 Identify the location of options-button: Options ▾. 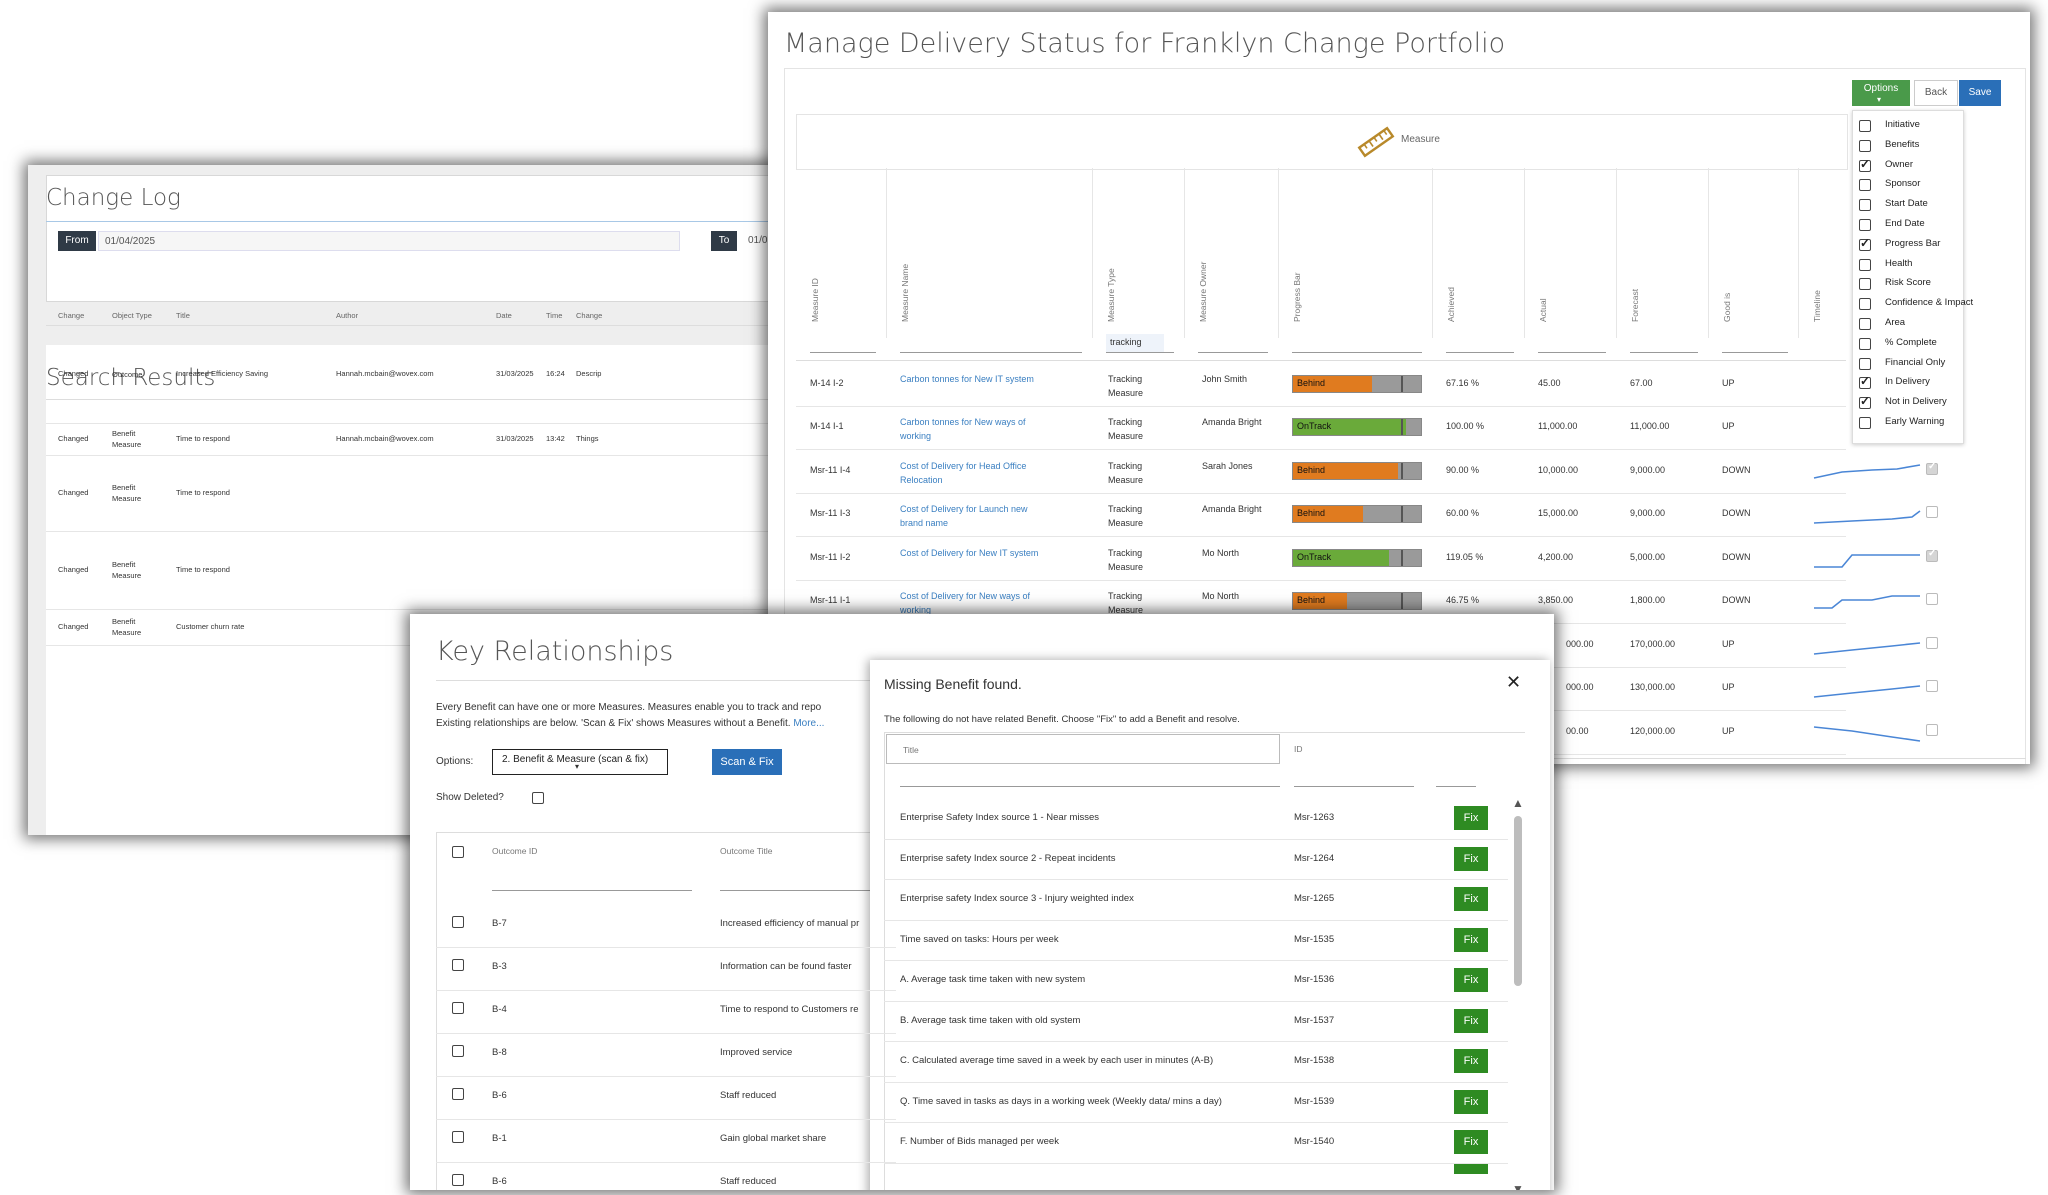
(1881, 93).